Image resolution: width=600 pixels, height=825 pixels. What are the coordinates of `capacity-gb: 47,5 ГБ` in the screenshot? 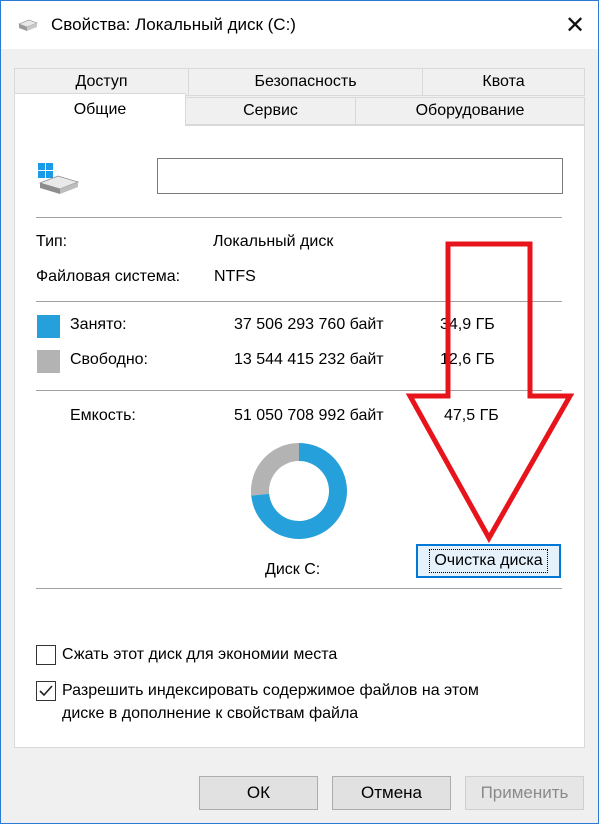 It's located at (471, 415).